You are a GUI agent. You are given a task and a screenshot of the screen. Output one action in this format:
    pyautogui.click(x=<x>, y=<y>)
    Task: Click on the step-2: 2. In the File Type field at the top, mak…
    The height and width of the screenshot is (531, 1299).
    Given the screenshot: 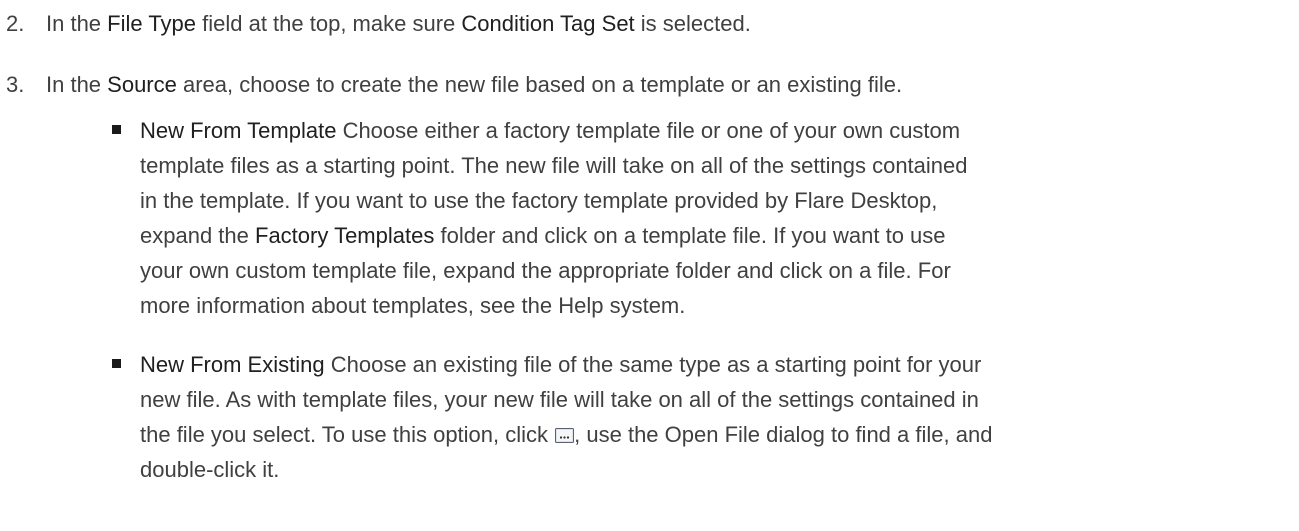 What is the action you would take?
    pyautogui.click(x=640, y=23)
    